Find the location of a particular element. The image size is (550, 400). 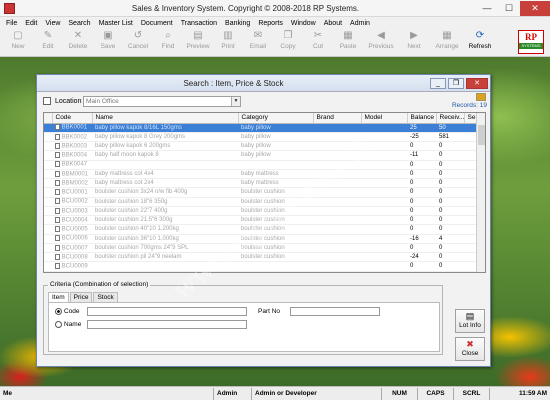

column-header-category: Category is located at coordinates (276, 118).